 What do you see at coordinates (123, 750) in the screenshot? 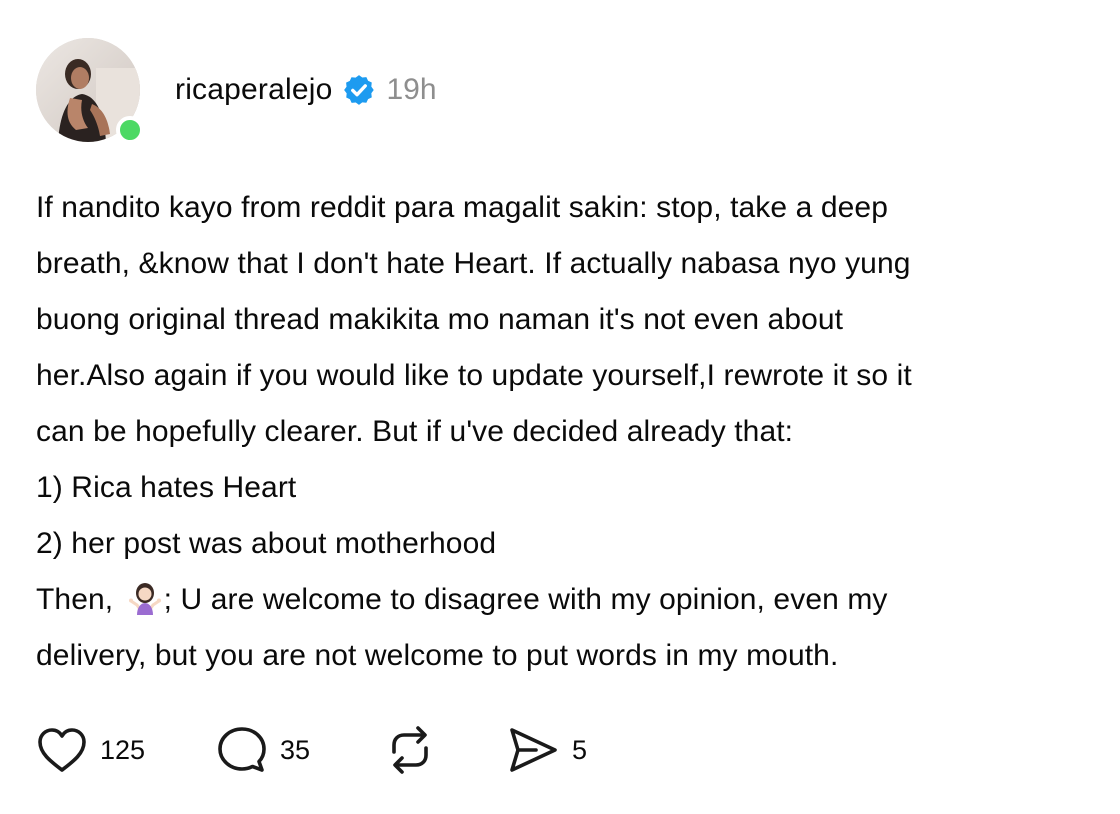
I see `like-count: 125` at bounding box center [123, 750].